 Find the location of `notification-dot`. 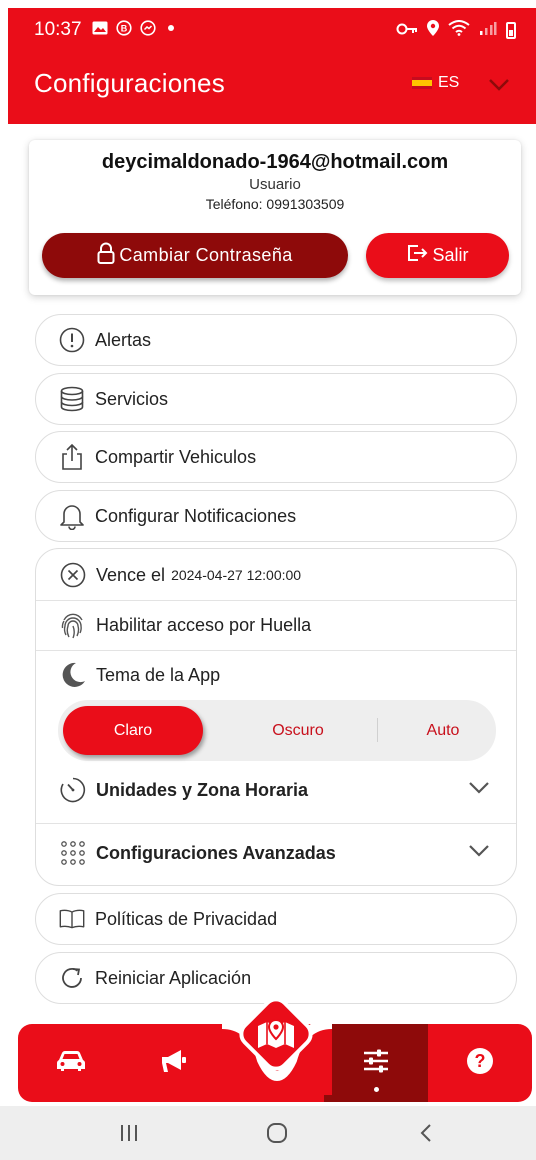

notification-dot is located at coordinates (171, 28).